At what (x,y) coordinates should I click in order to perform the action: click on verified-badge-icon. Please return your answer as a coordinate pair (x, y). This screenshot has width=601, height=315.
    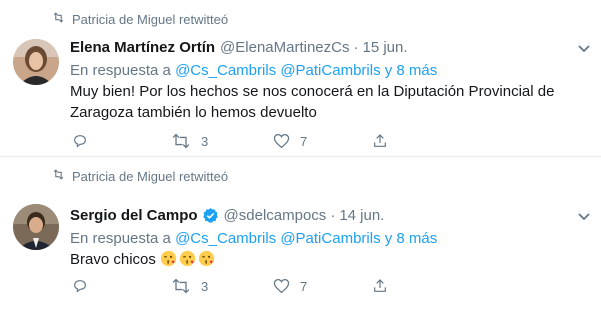
    Looking at the image, I should click on (210, 215).